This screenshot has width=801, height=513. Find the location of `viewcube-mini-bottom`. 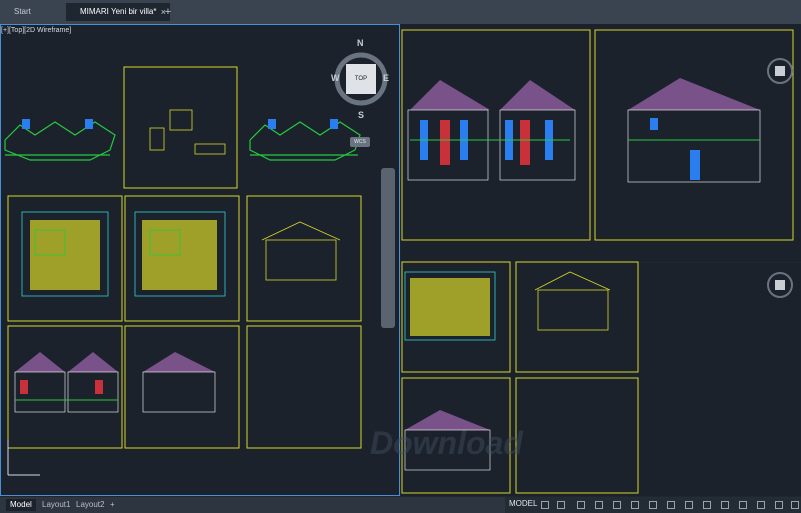

viewcube-mini-bottom is located at coordinates (780, 285).